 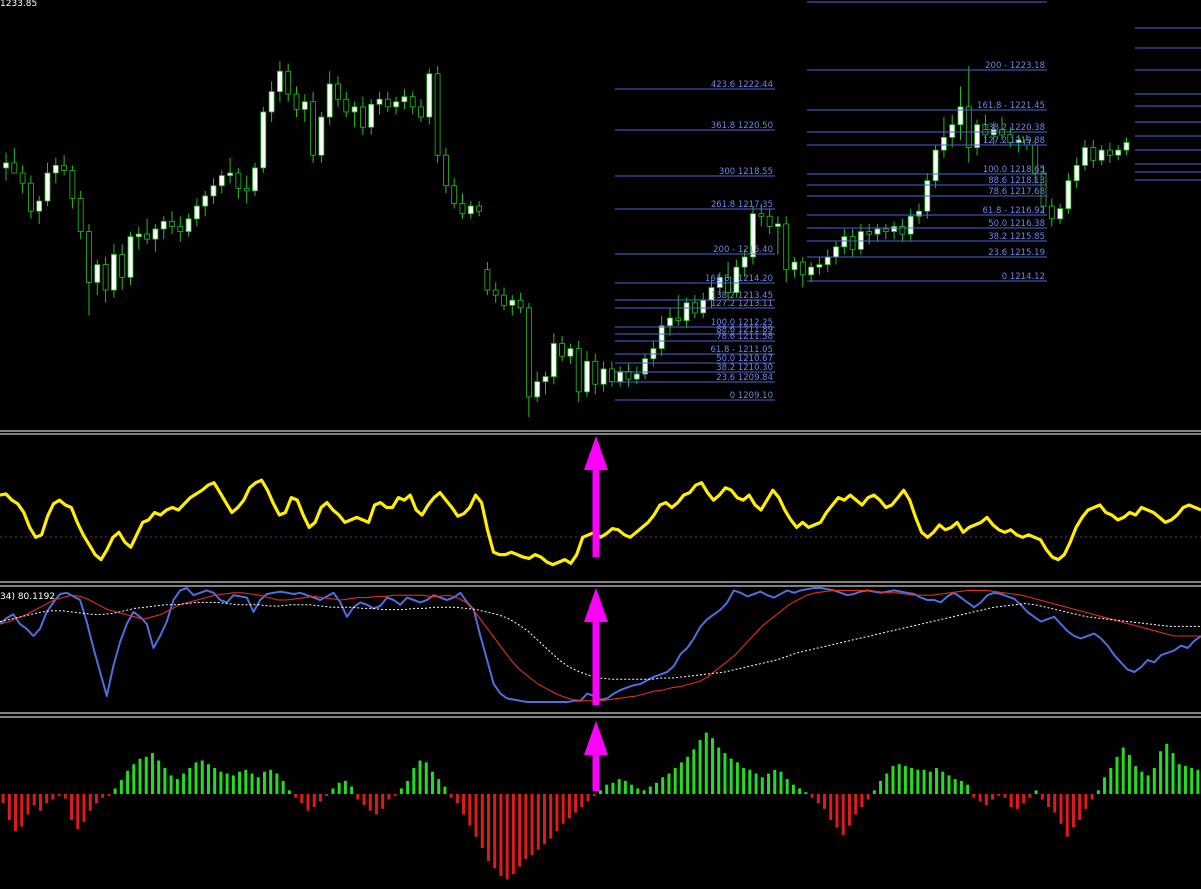 What do you see at coordinates (751, 396) in the screenshot?
I see `fib-level-label: 0 1209.10` at bounding box center [751, 396].